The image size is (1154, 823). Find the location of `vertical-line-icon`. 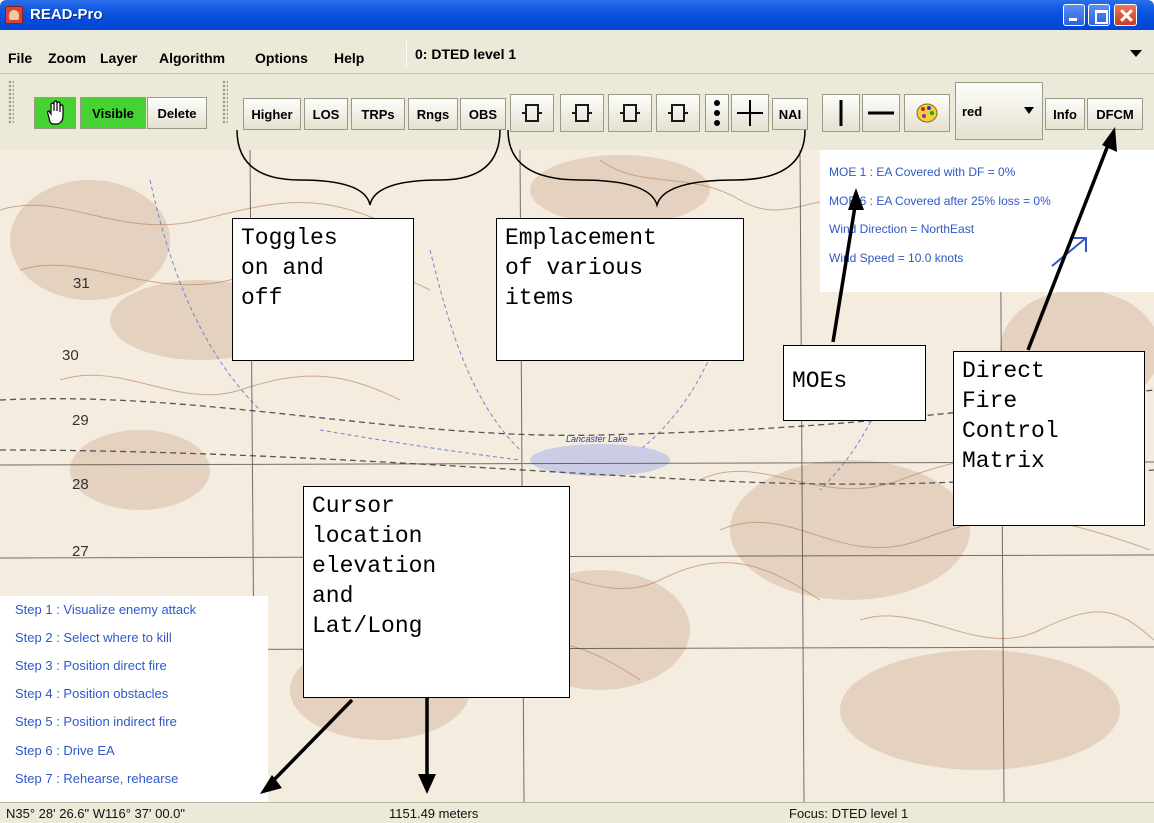

vertical-line-icon is located at coordinates (841, 113).